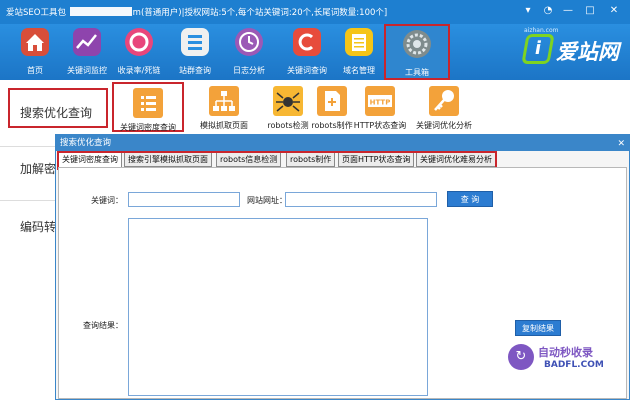 This screenshot has height=400, width=630. What do you see at coordinates (86, 143) in the screenshot?
I see `dialog-title-text: 搜索优化查询` at bounding box center [86, 143].